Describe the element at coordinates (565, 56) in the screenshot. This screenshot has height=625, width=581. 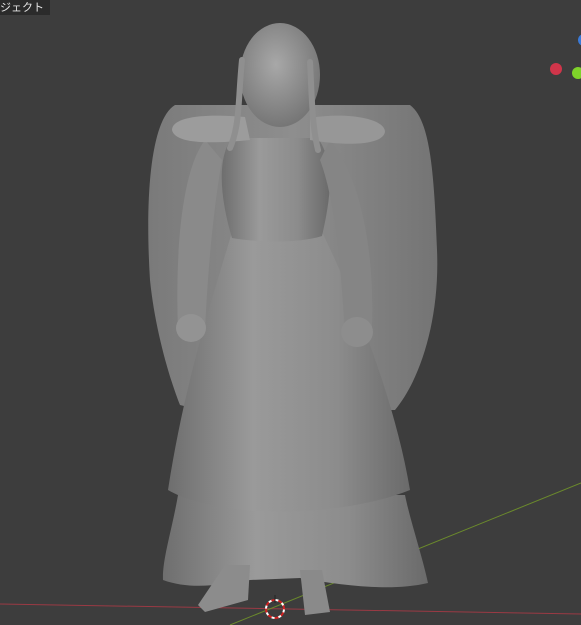
I see `navigation-gizmo` at that location.